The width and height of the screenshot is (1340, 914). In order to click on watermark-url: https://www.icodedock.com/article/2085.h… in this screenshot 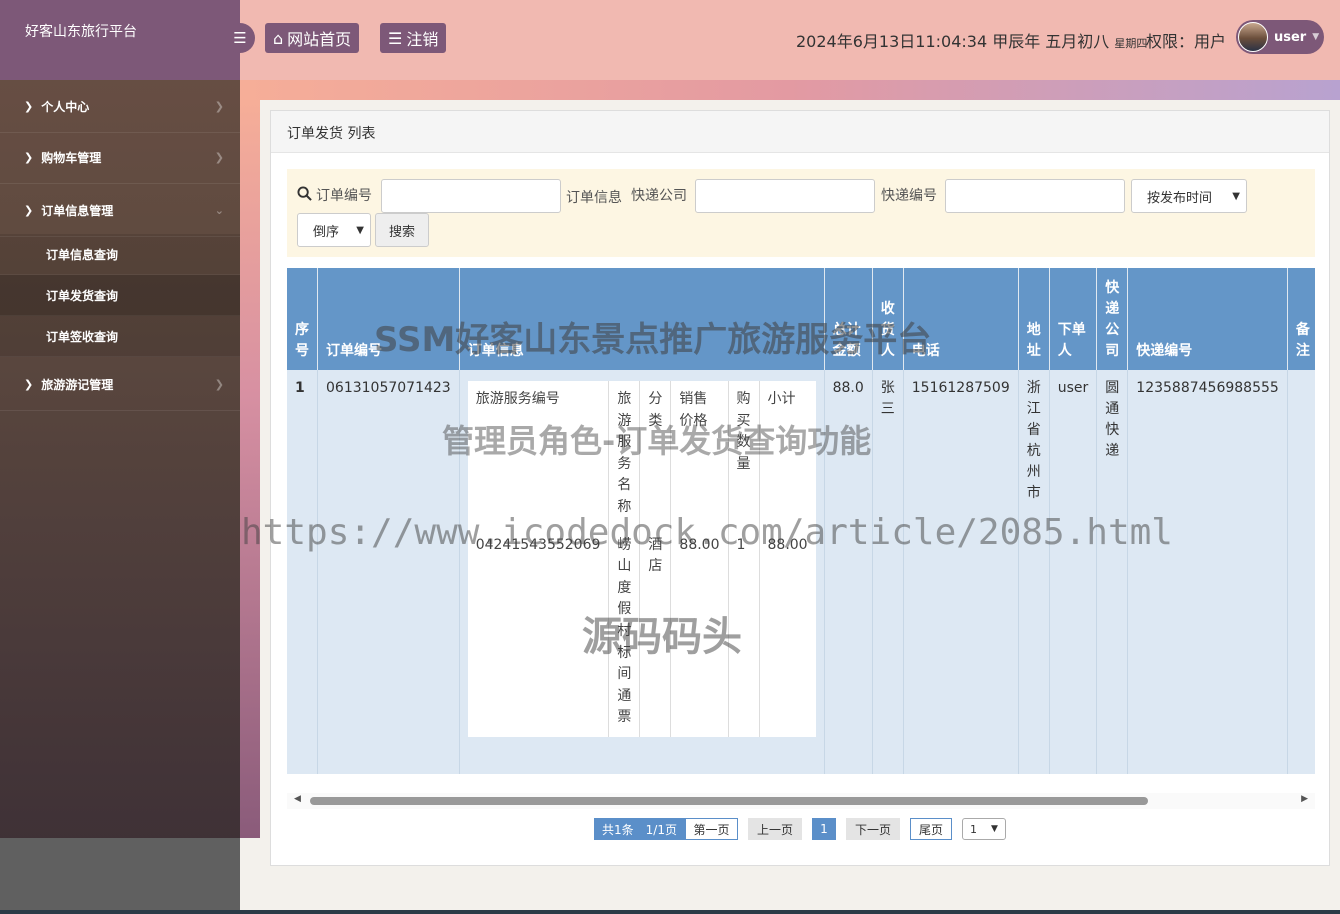, I will do `click(707, 532)`.